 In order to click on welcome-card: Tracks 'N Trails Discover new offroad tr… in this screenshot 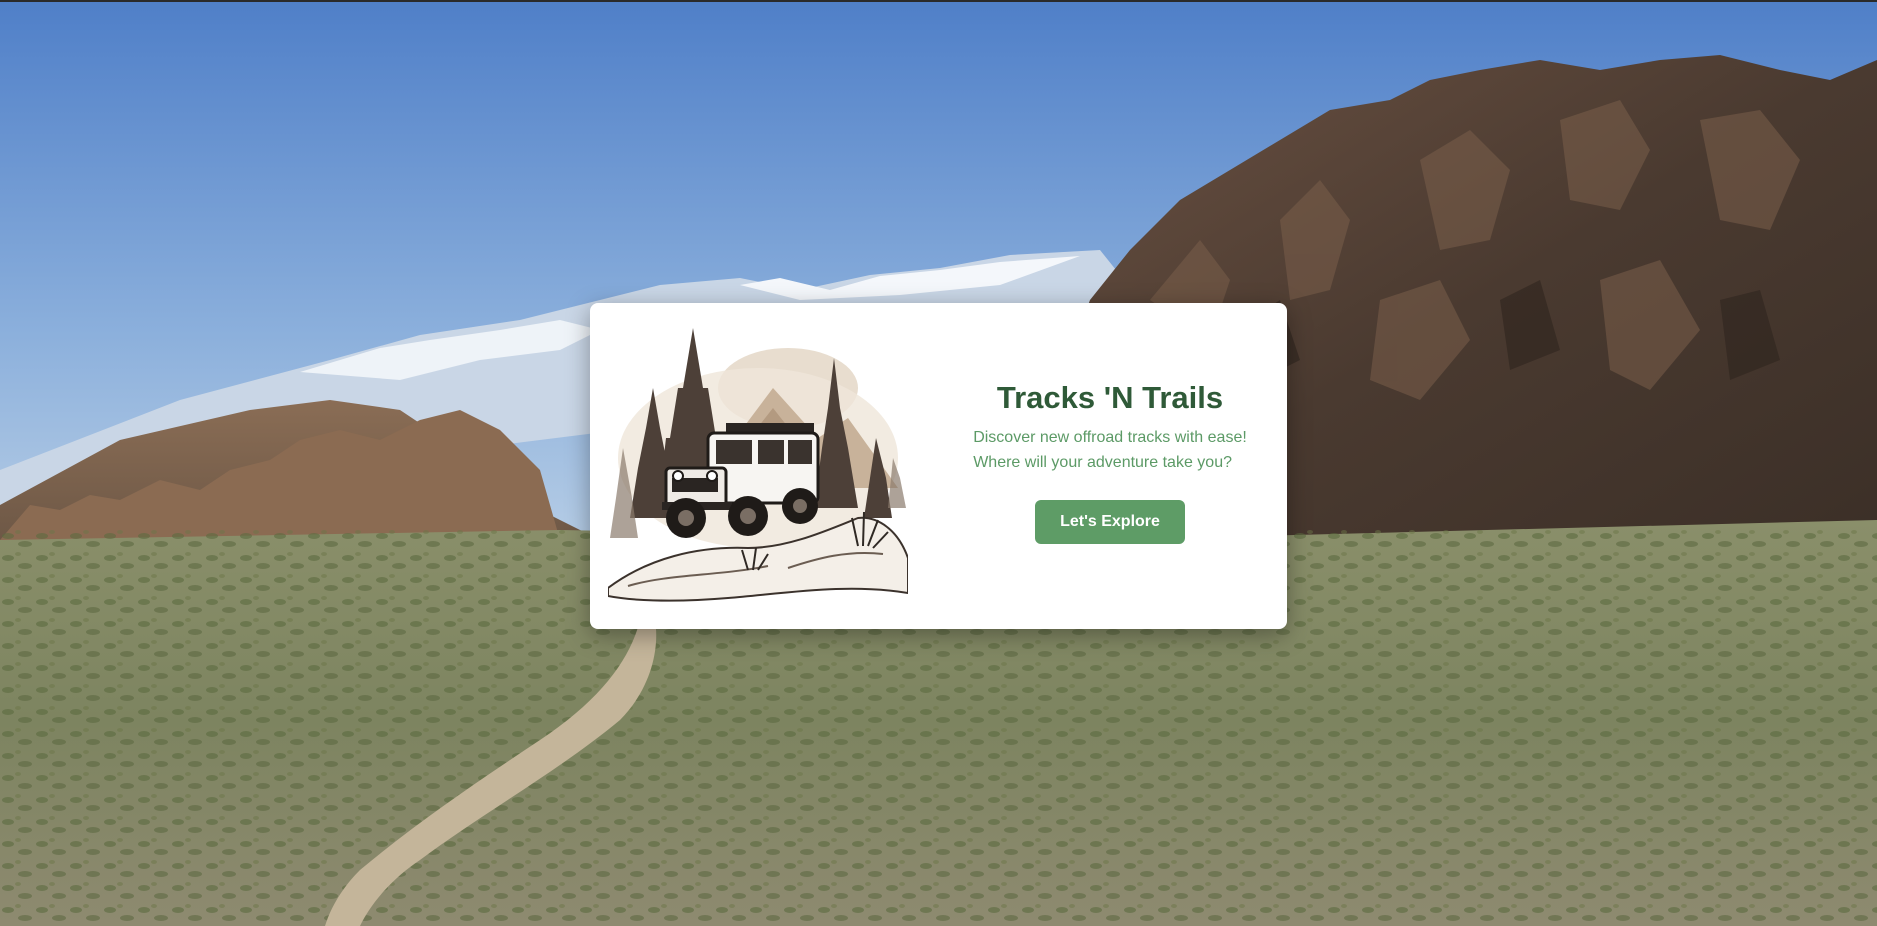, I will do `click(938, 466)`.